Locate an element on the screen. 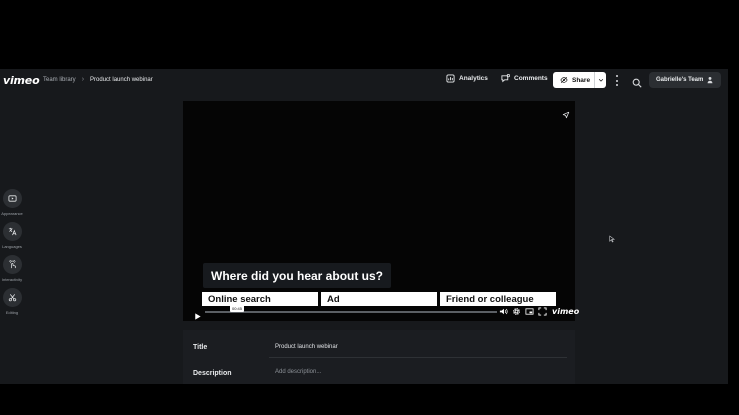 The image size is (739, 415). share-label: Share is located at coordinates (581, 80).